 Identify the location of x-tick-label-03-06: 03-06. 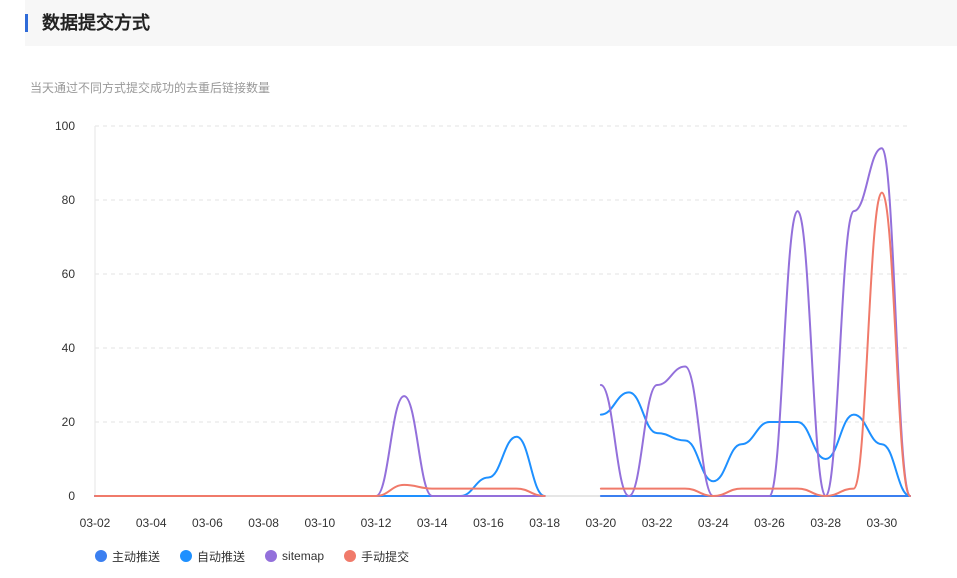
(207, 523).